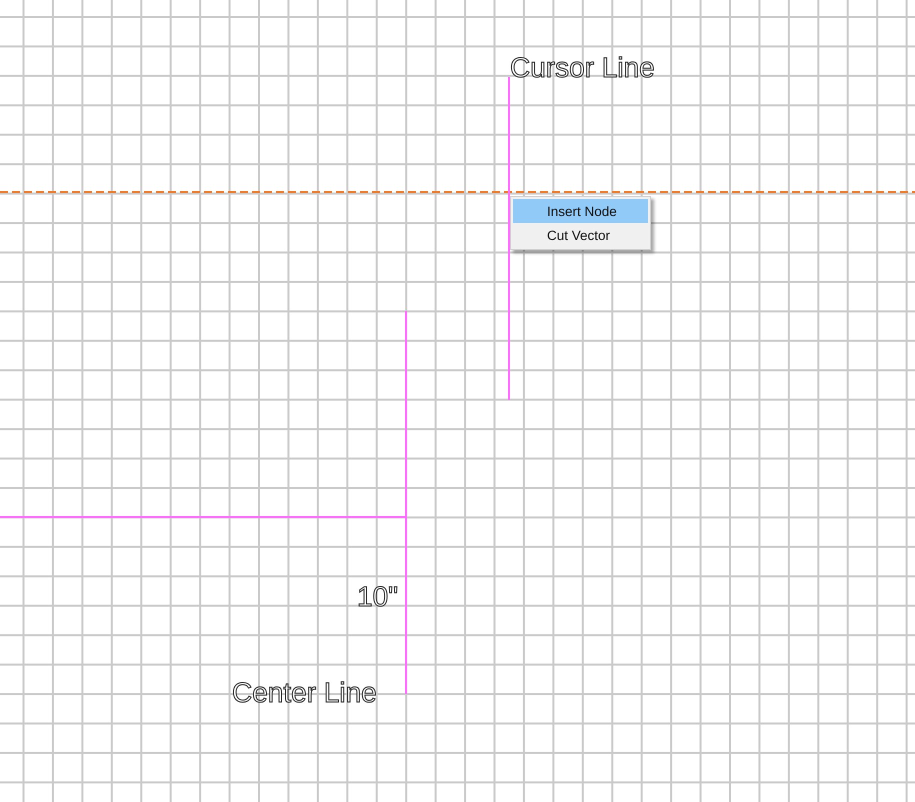 Image resolution: width=915 pixels, height=802 pixels. What do you see at coordinates (580, 211) in the screenshot?
I see `menu-item: Insert Node` at bounding box center [580, 211].